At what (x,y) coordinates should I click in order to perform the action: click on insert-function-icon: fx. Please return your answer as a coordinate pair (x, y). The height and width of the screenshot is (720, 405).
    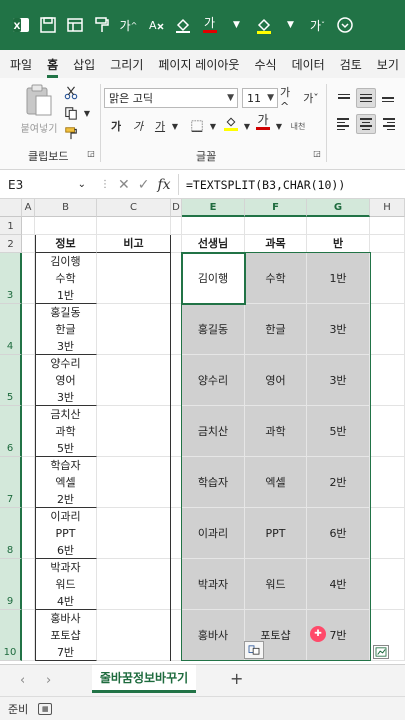
    Looking at the image, I should click on (163, 185).